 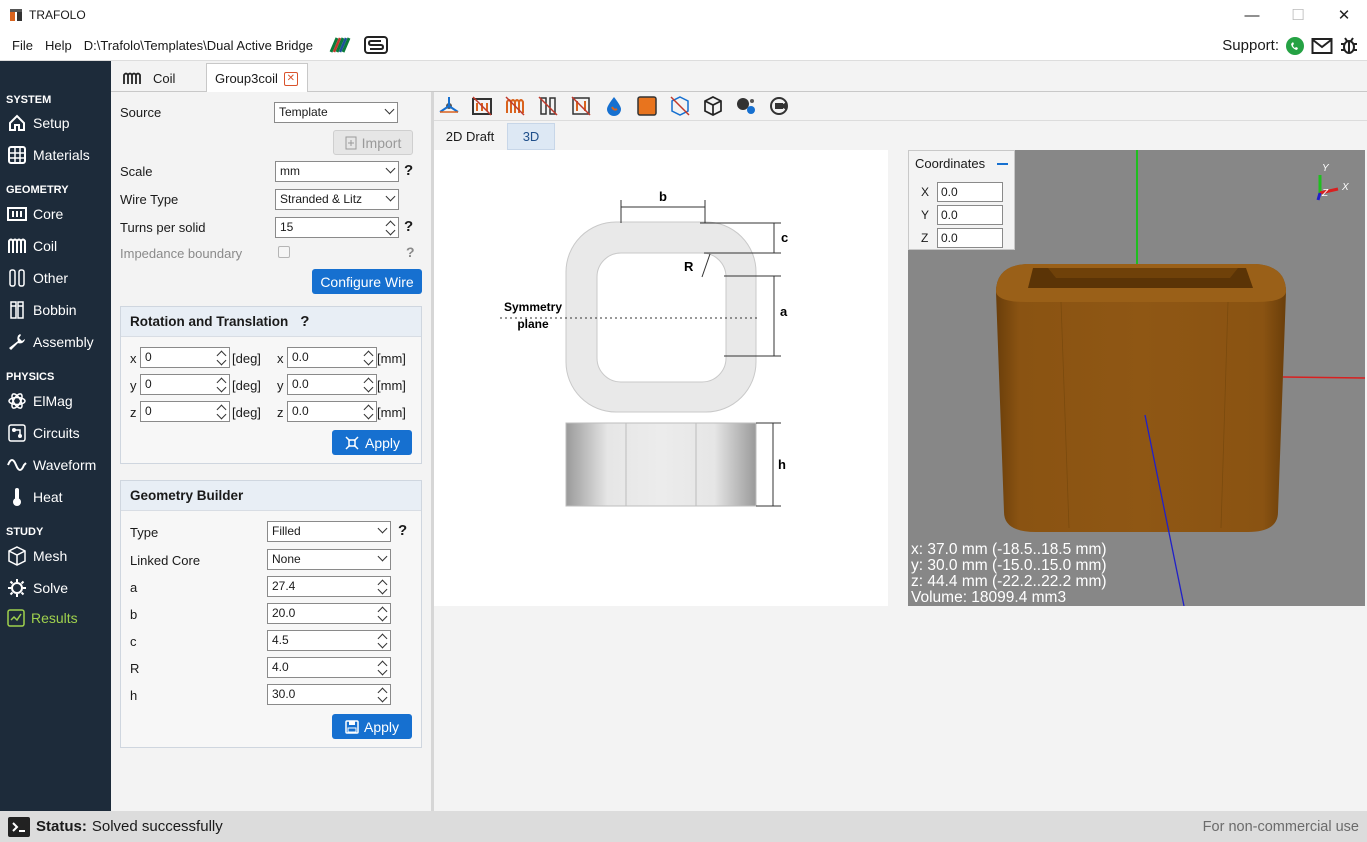 I want to click on close-tab-icon: ✕, so click(x=290, y=78).